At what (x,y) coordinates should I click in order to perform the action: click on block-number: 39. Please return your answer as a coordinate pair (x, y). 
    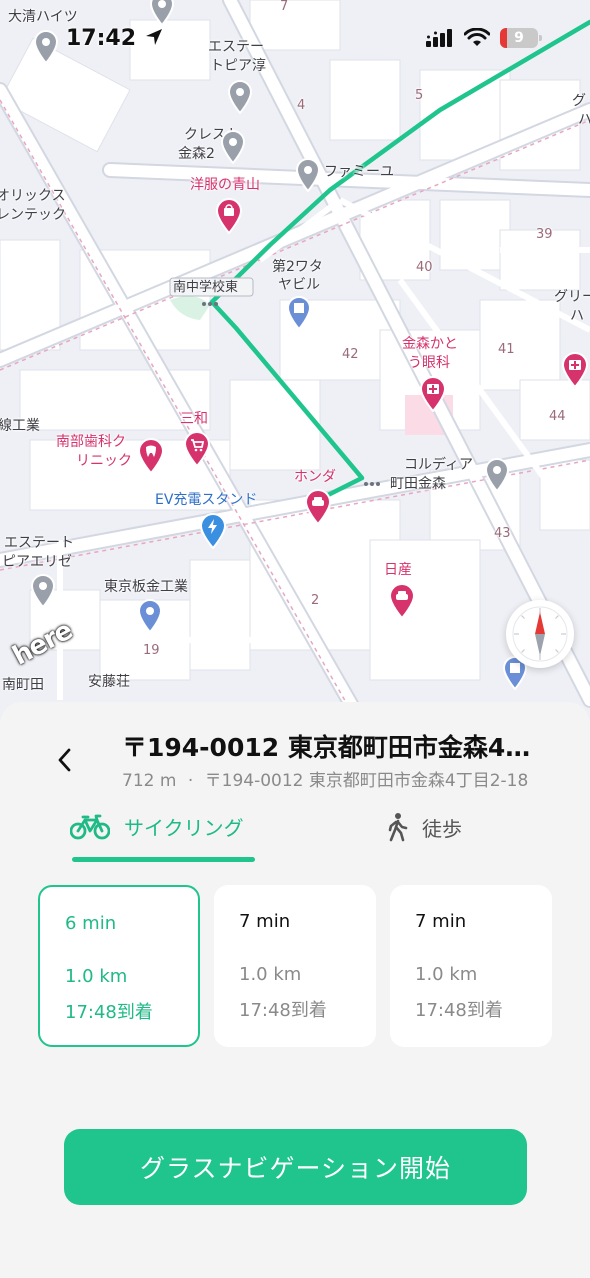
    Looking at the image, I should click on (544, 234).